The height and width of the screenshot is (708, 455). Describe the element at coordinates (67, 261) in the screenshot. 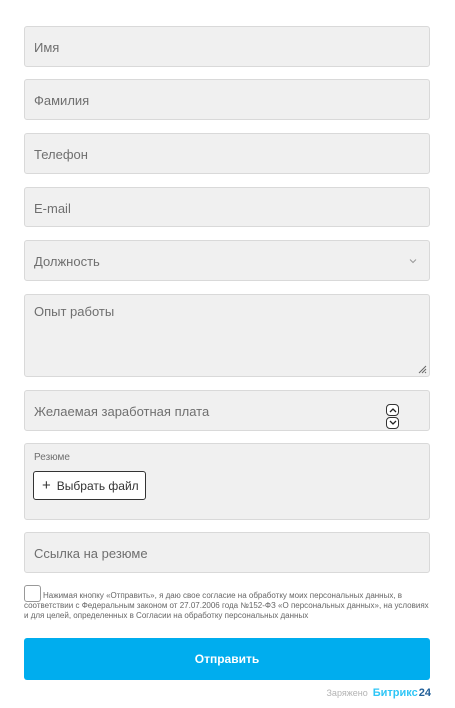

I see `position-placeholder: Должность` at that location.